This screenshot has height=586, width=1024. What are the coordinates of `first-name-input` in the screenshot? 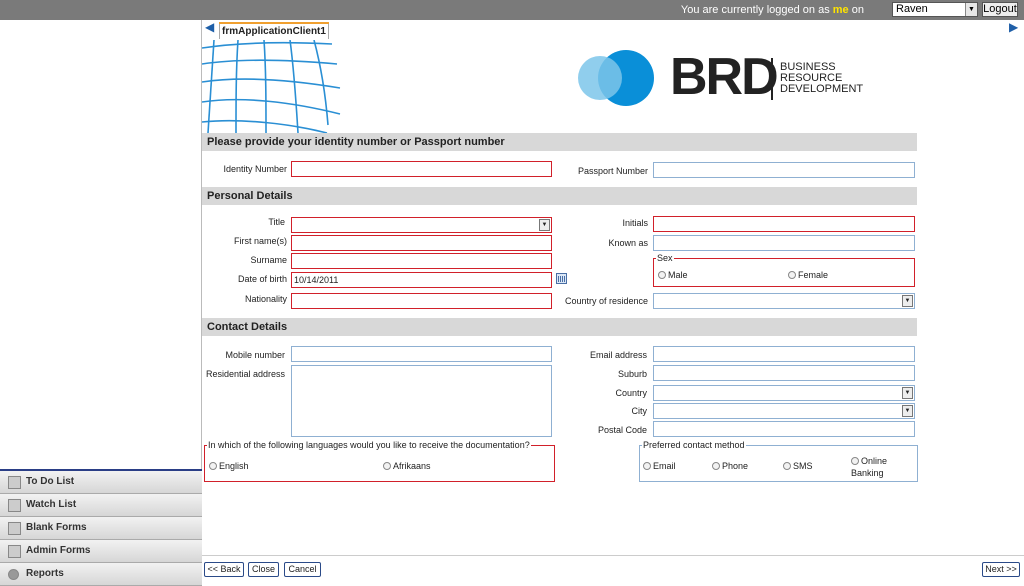 It's located at (421, 243).